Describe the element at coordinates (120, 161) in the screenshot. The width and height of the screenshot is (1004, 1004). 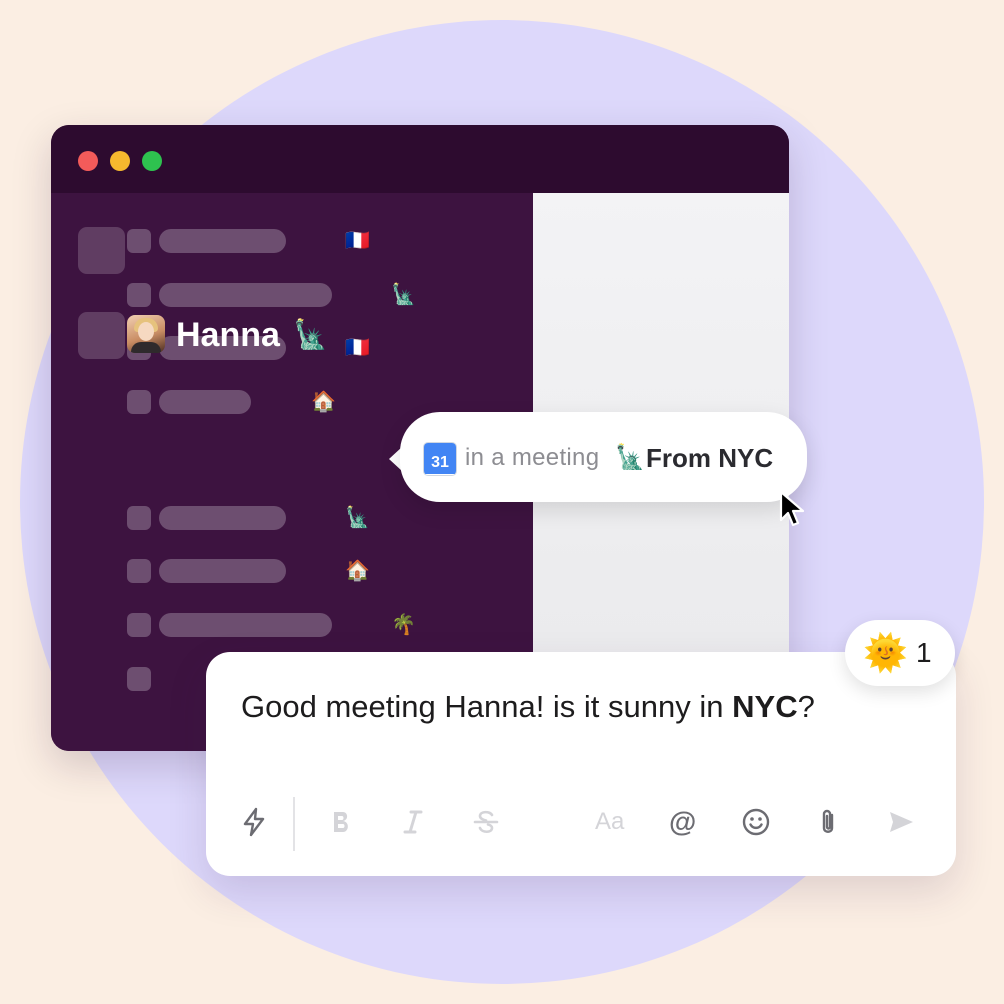
I see `minimize-window-button` at that location.